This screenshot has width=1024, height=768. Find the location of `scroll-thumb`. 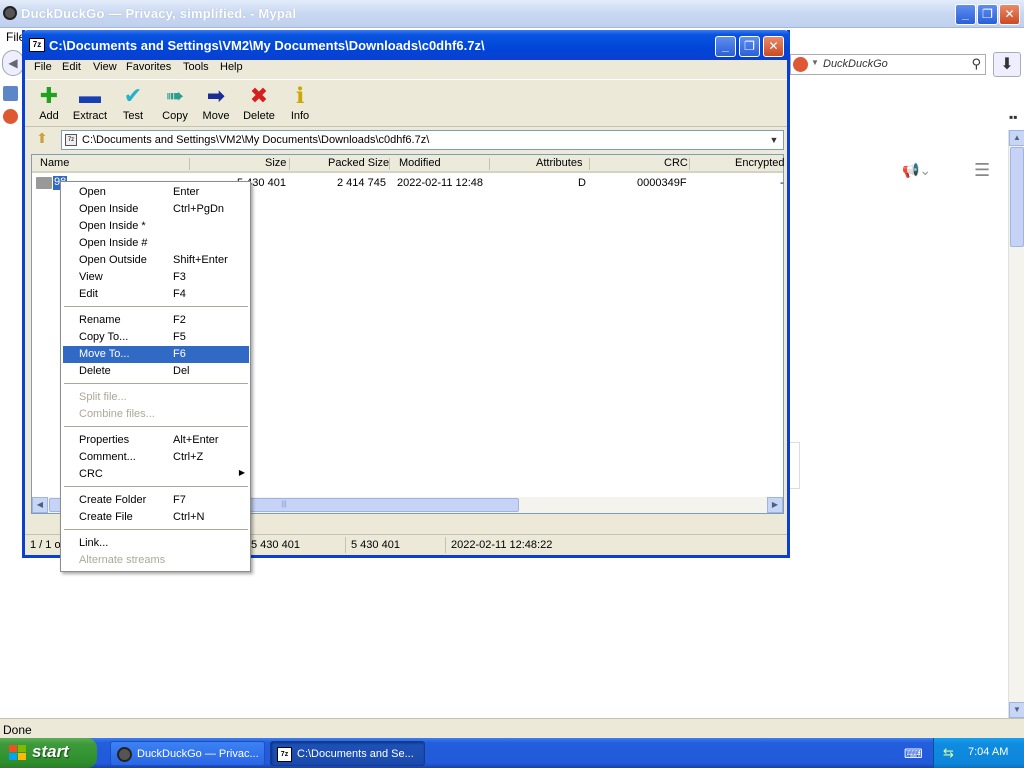

scroll-thumb is located at coordinates (1017, 197).